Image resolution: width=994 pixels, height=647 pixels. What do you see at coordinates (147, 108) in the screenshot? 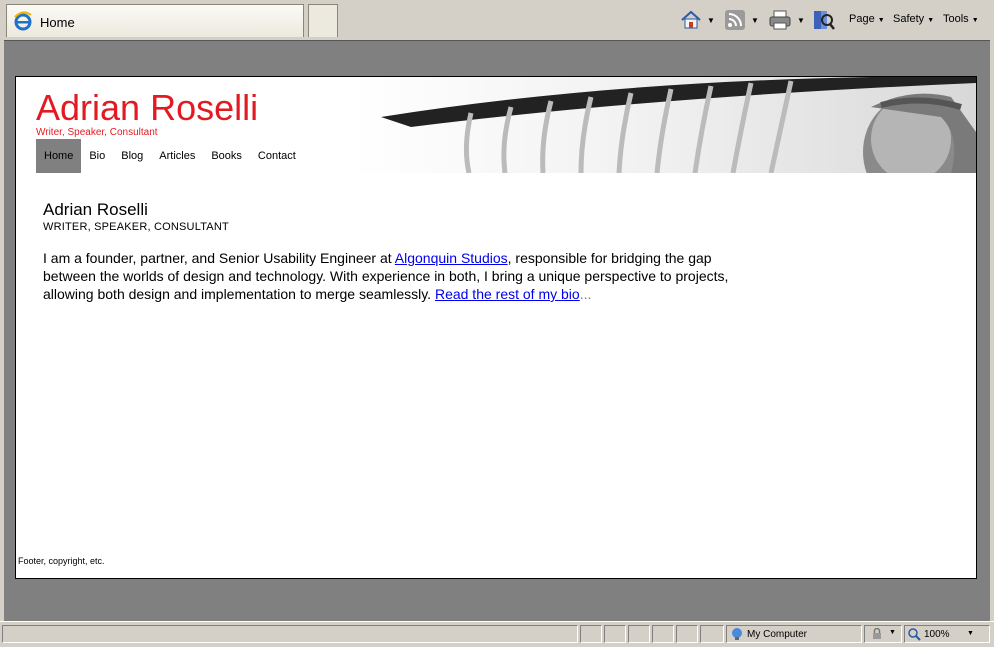
I see `site-title: Adrian Roselli` at bounding box center [147, 108].